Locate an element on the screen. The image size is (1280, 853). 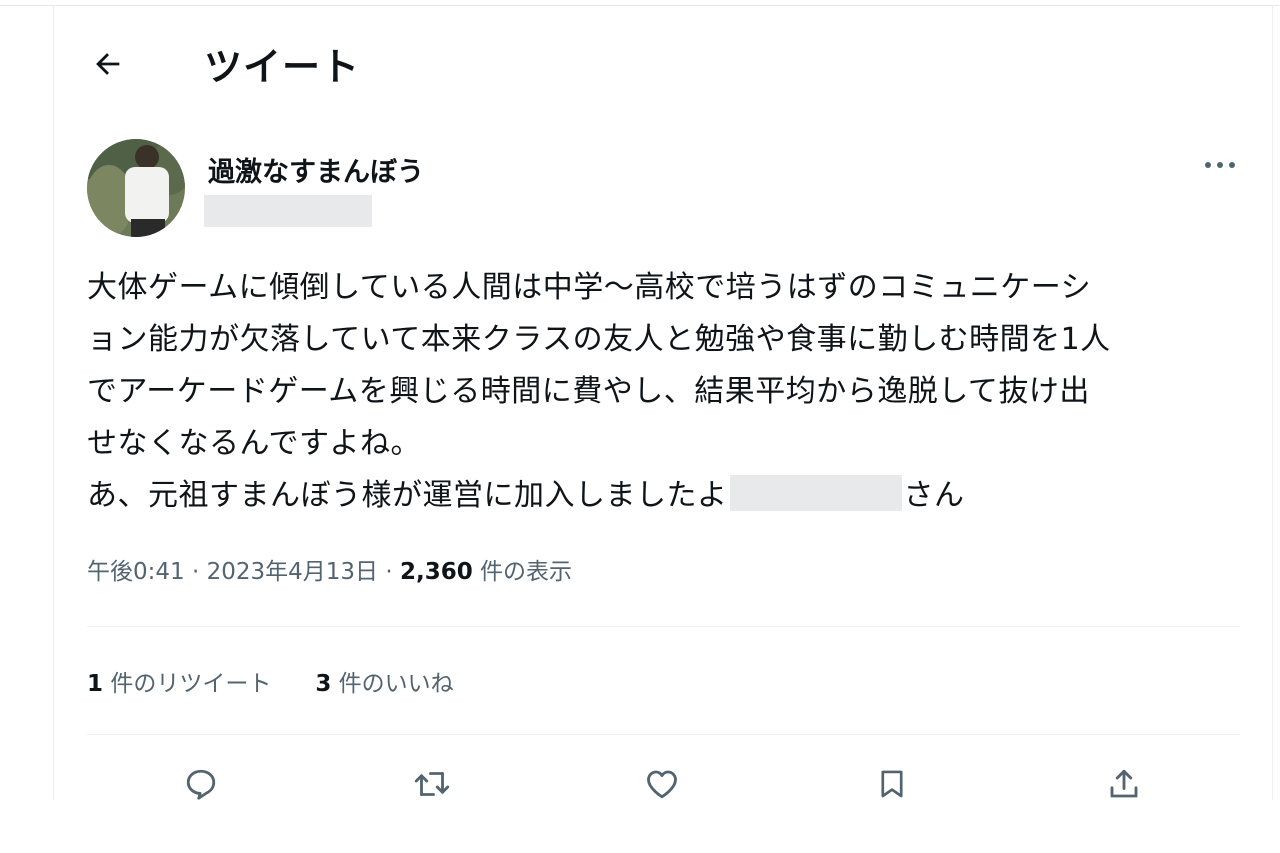
author-handle-redacted is located at coordinates (288, 211).